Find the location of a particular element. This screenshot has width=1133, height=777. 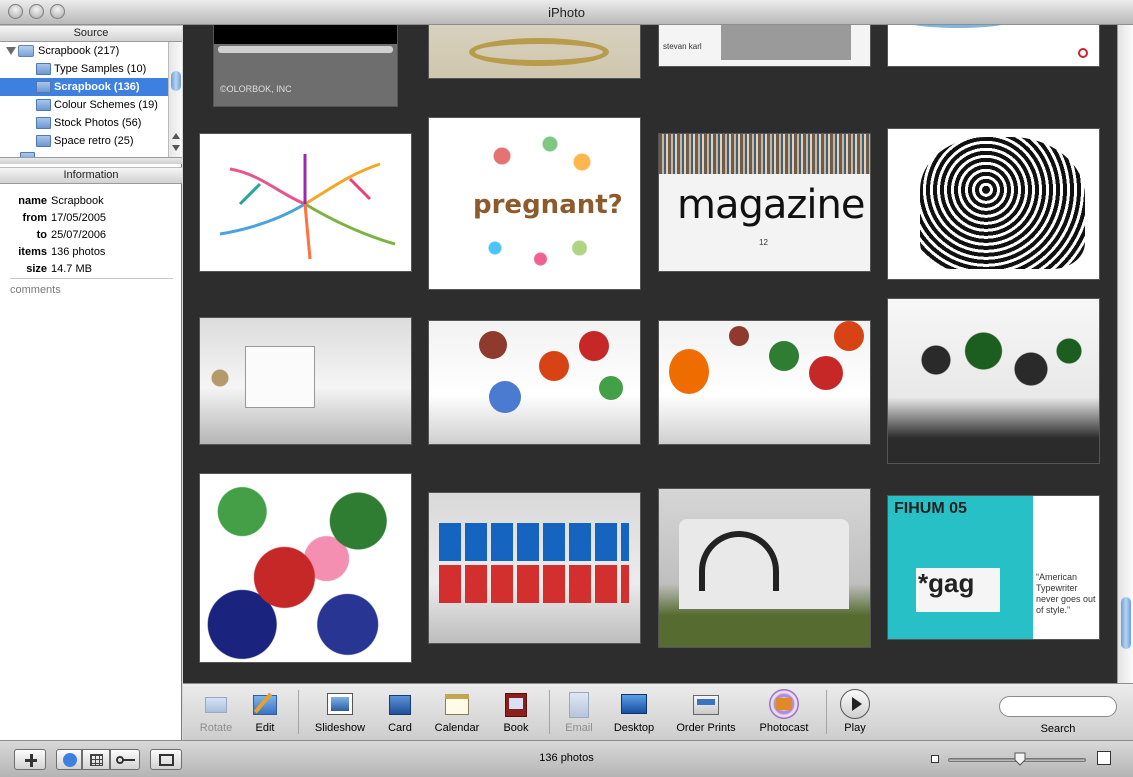

info-key: to is located at coordinates (41, 235).